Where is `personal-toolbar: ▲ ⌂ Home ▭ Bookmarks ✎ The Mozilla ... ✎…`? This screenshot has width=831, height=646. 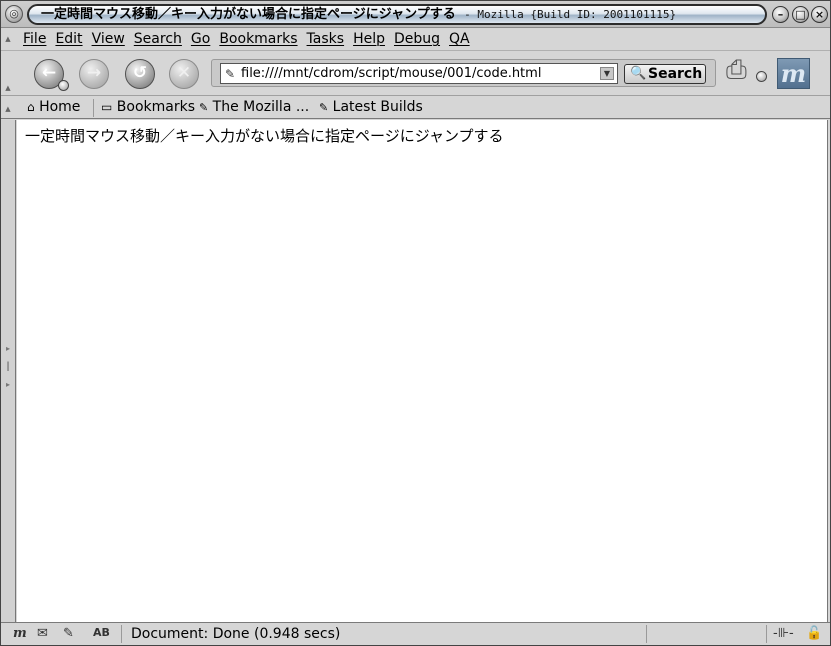
personal-toolbar: ▲ ⌂ Home ▭ Bookmarks ✎ The Mozilla ... ✎… is located at coordinates (415, 108).